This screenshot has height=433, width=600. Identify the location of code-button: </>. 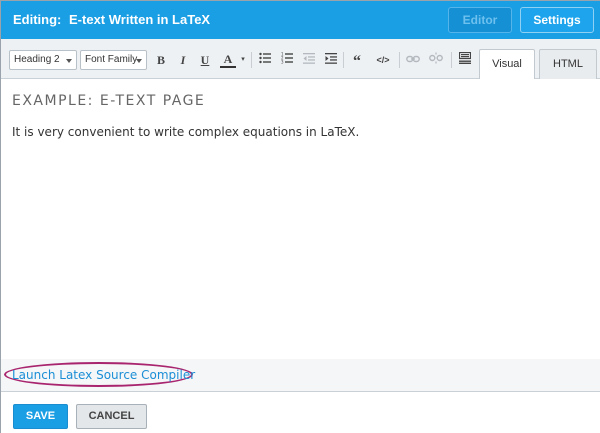
(383, 60).